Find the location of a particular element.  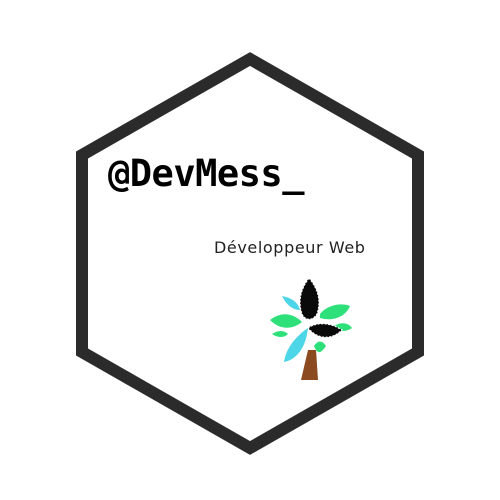

tree-trunk is located at coordinates (309, 365).